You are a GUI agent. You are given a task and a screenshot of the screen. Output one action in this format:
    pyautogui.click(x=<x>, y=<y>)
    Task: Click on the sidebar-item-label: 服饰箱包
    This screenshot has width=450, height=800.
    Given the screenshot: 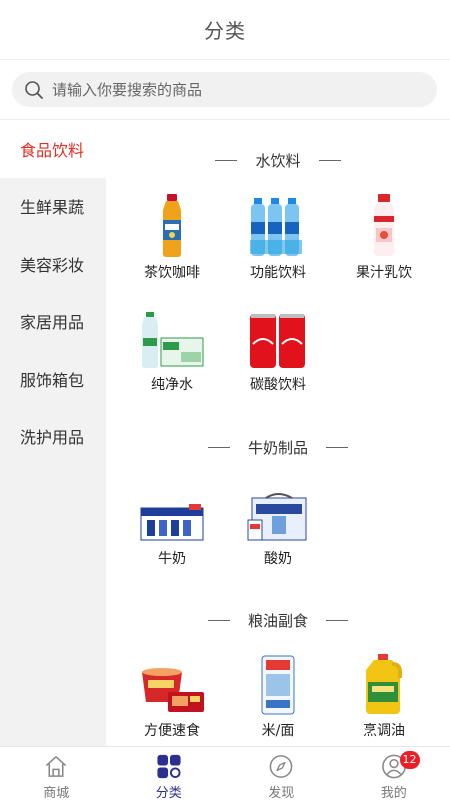 What is the action you would take?
    pyautogui.click(x=52, y=380)
    